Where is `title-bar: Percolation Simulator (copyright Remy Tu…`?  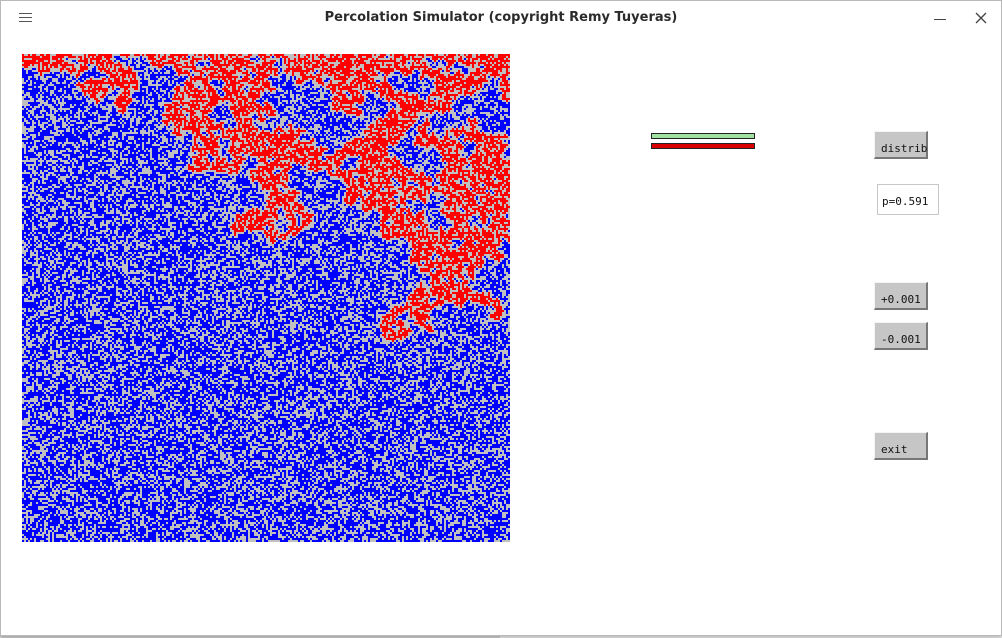
title-bar: Percolation Simulator (copyright Remy Tu… is located at coordinates (501, 18).